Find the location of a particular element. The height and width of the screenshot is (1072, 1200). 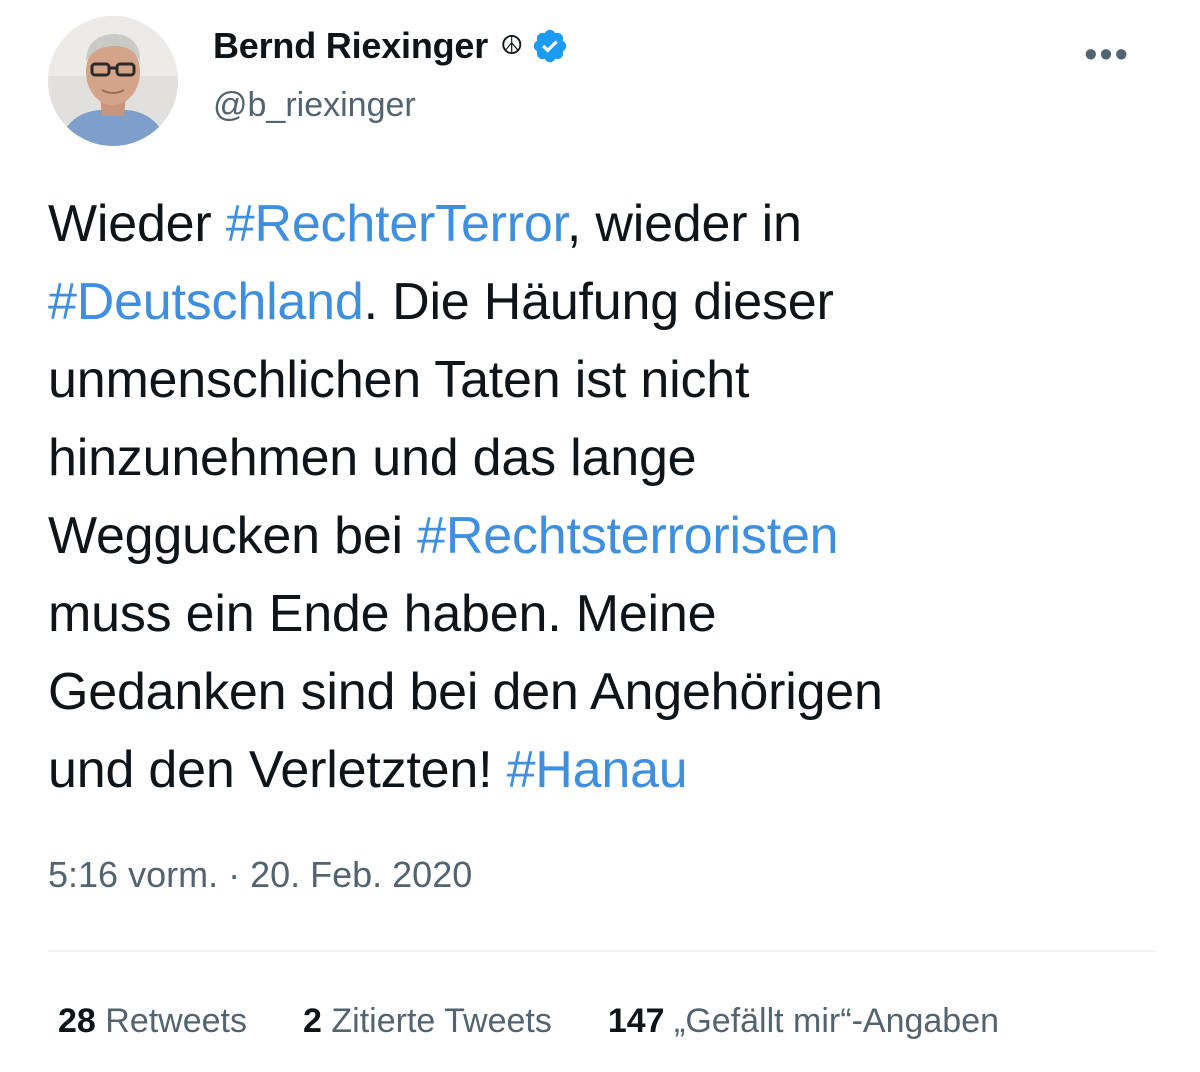

tweet-text-segment: Weggucken bei is located at coordinates (233, 536).